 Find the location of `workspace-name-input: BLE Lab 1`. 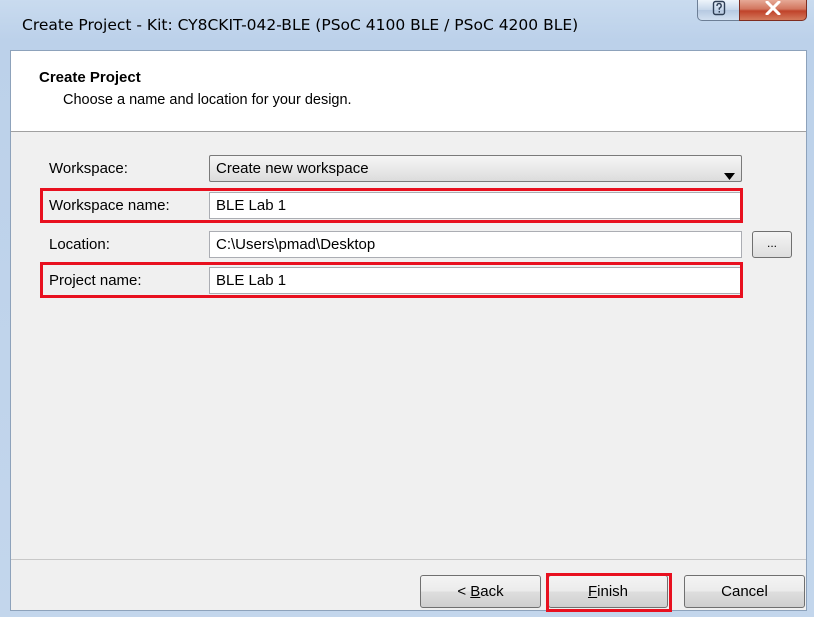

workspace-name-input: BLE Lab 1 is located at coordinates (475, 205).